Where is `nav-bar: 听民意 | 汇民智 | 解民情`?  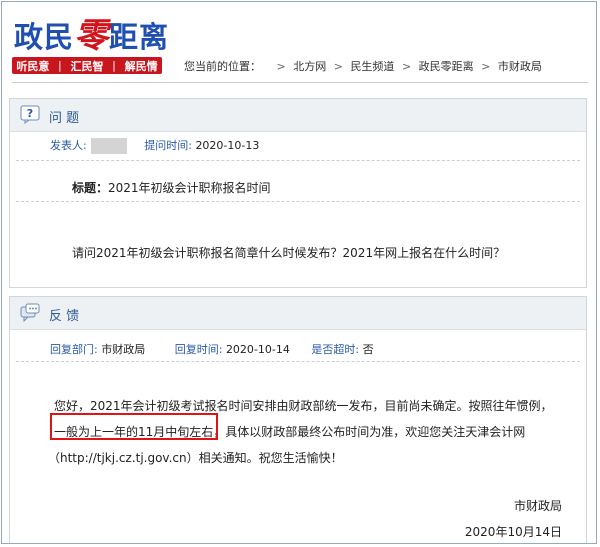 nav-bar: 听民意 | 汇民智 | 解民情 is located at coordinates (87, 65).